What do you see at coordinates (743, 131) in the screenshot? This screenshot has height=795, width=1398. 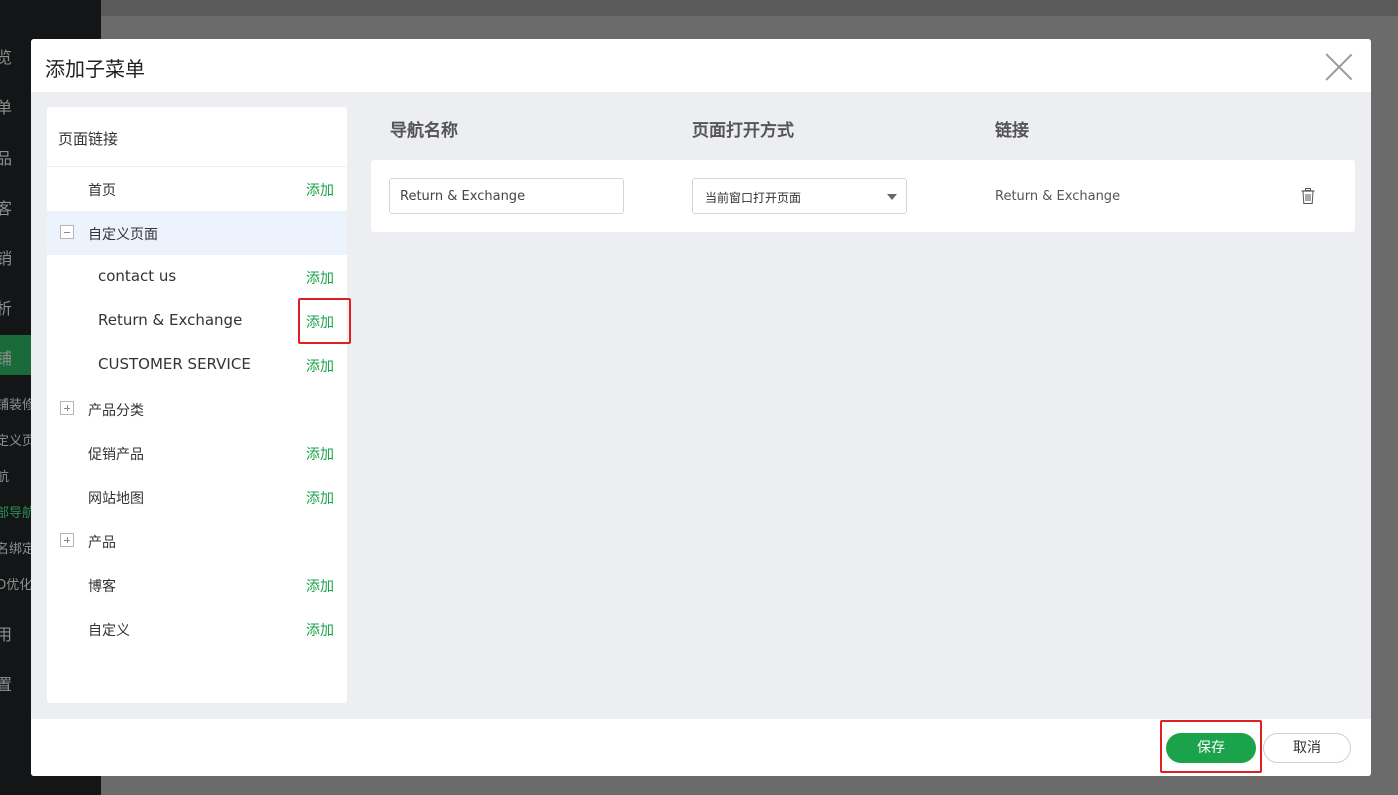 I see `column-header-open-mode: 页面打开方式` at bounding box center [743, 131].